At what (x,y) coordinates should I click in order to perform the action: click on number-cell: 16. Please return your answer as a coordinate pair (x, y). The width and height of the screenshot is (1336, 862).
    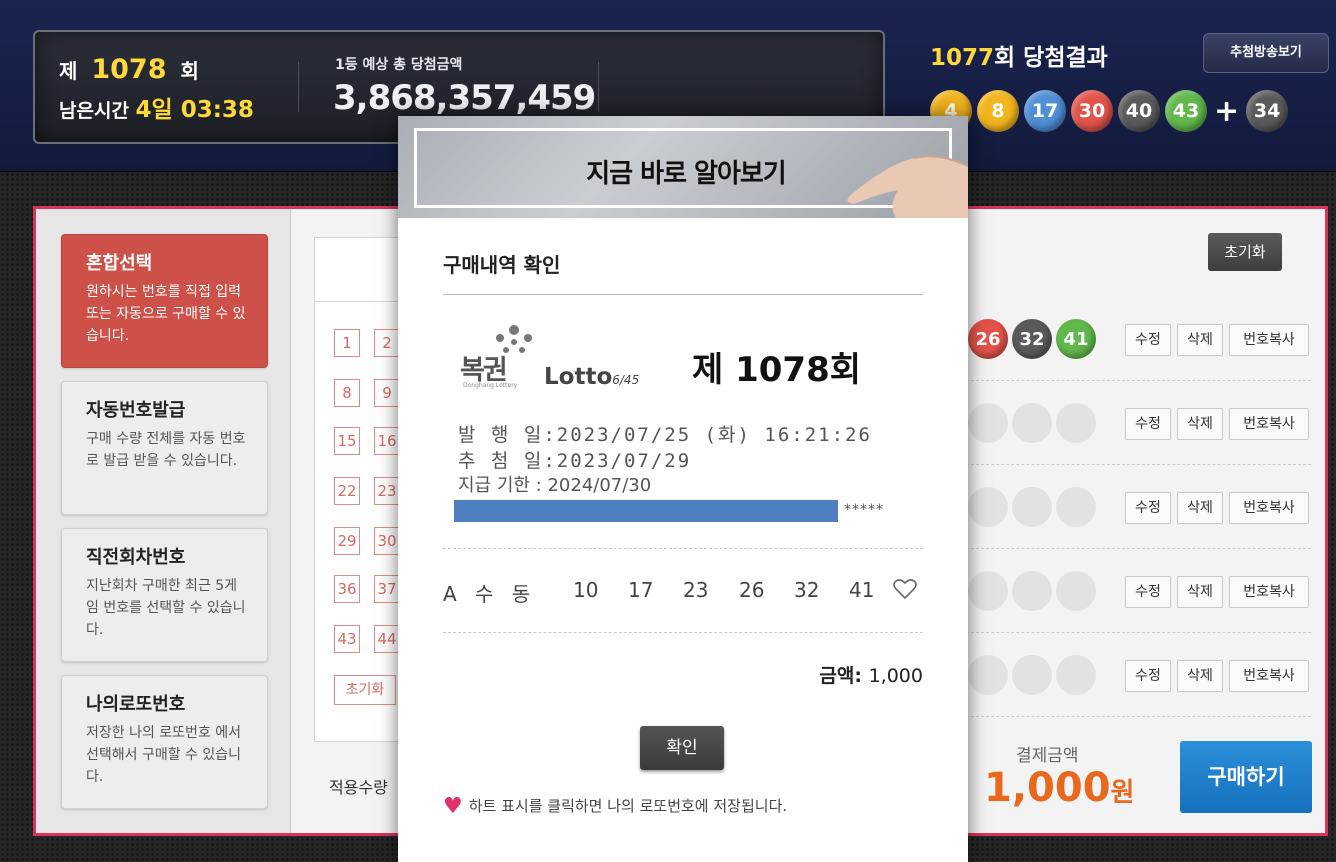
    Looking at the image, I should click on (387, 441).